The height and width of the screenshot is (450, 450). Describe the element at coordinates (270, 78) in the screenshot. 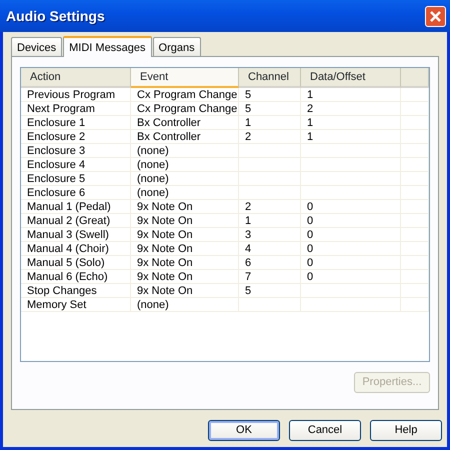

I see `column-header: Channel` at that location.